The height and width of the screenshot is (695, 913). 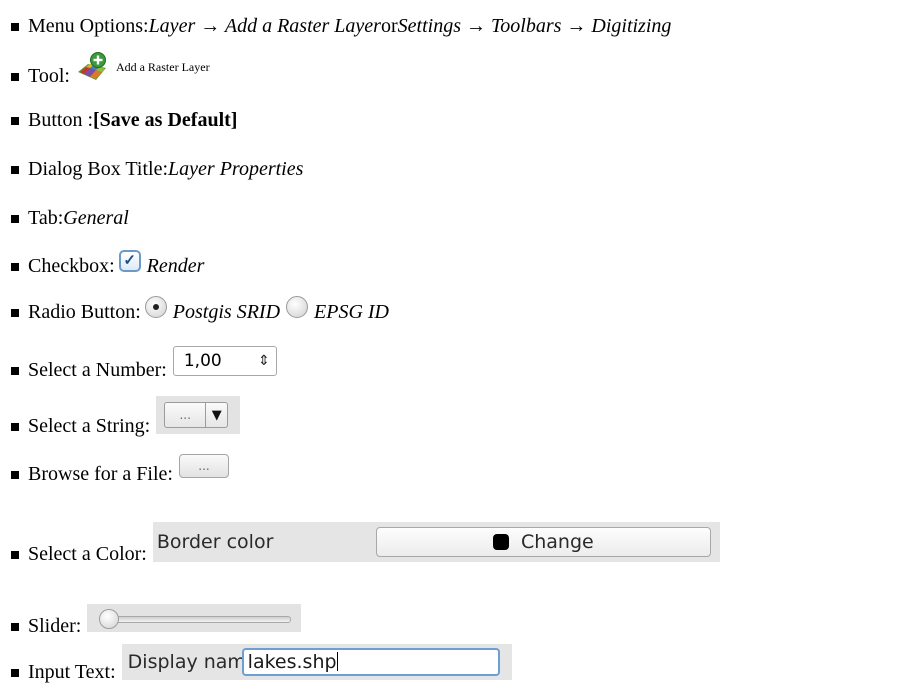 I want to click on render-checkbox: ✓, so click(x=129, y=261).